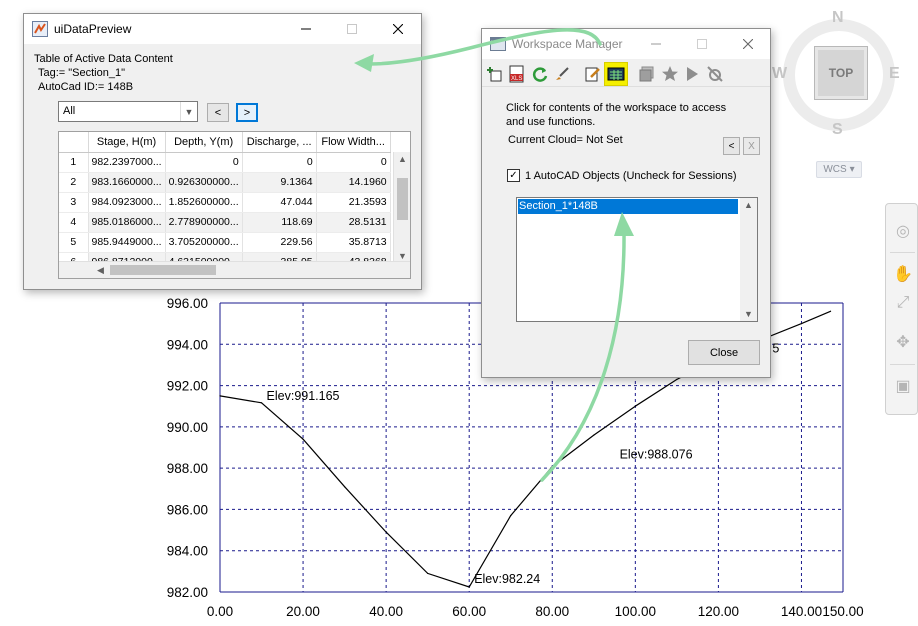 This screenshot has width=918, height=626. I want to click on table-cell: 21.3593, so click(353, 202).